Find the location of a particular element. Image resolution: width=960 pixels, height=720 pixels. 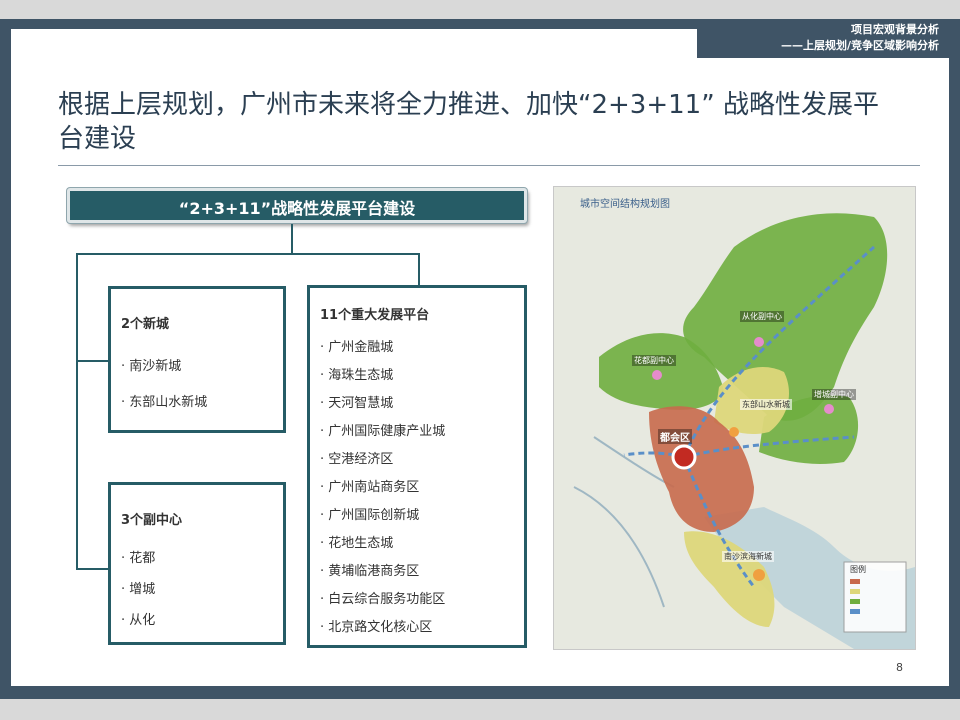

map-node-conghua is located at coordinates (759, 342).